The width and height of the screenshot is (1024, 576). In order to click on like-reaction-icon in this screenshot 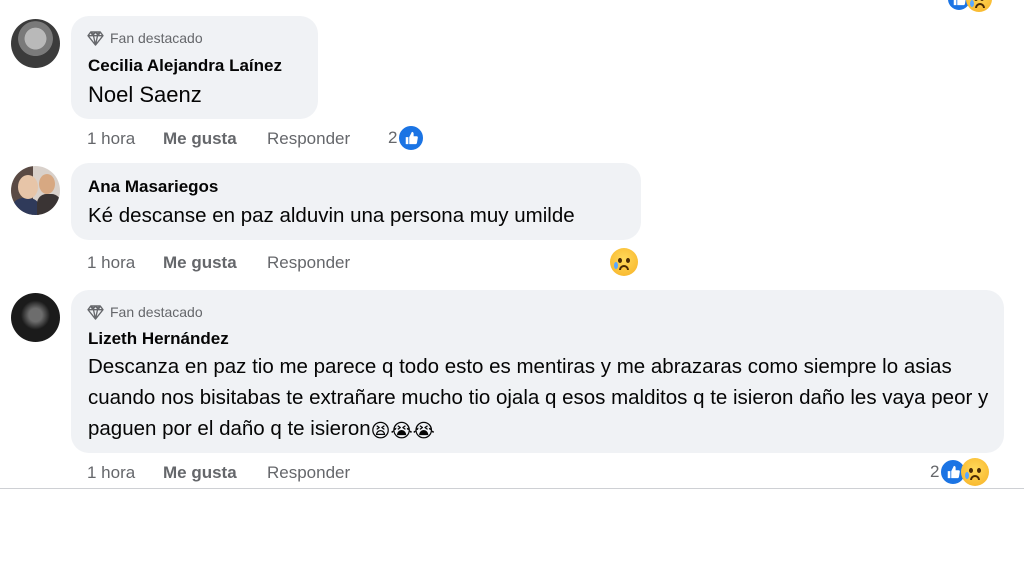, I will do `click(411, 138)`.